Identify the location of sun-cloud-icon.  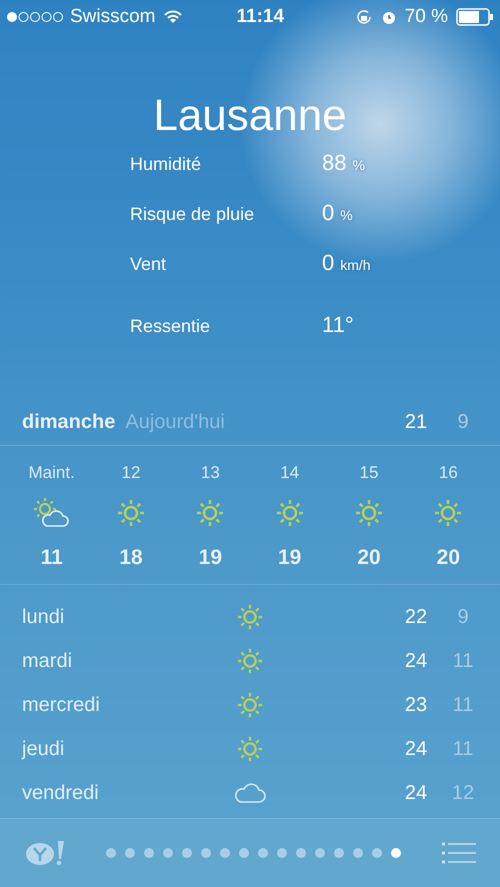
(51, 513).